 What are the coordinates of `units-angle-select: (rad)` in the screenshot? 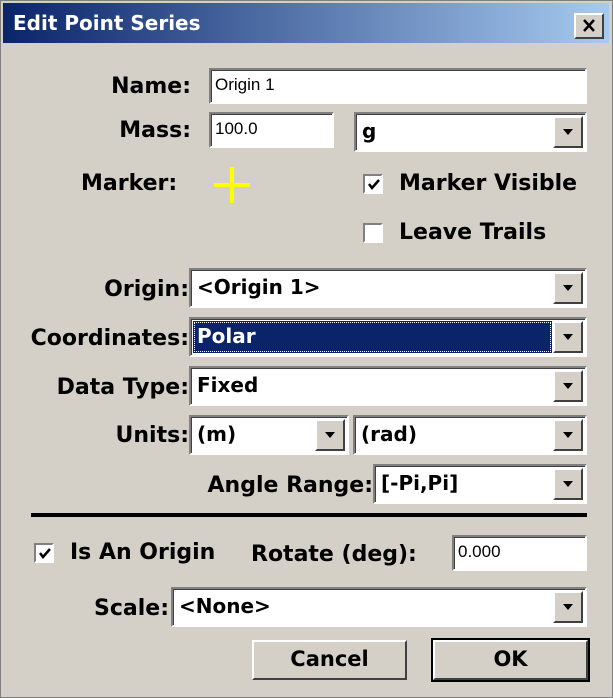 It's located at (470, 435).